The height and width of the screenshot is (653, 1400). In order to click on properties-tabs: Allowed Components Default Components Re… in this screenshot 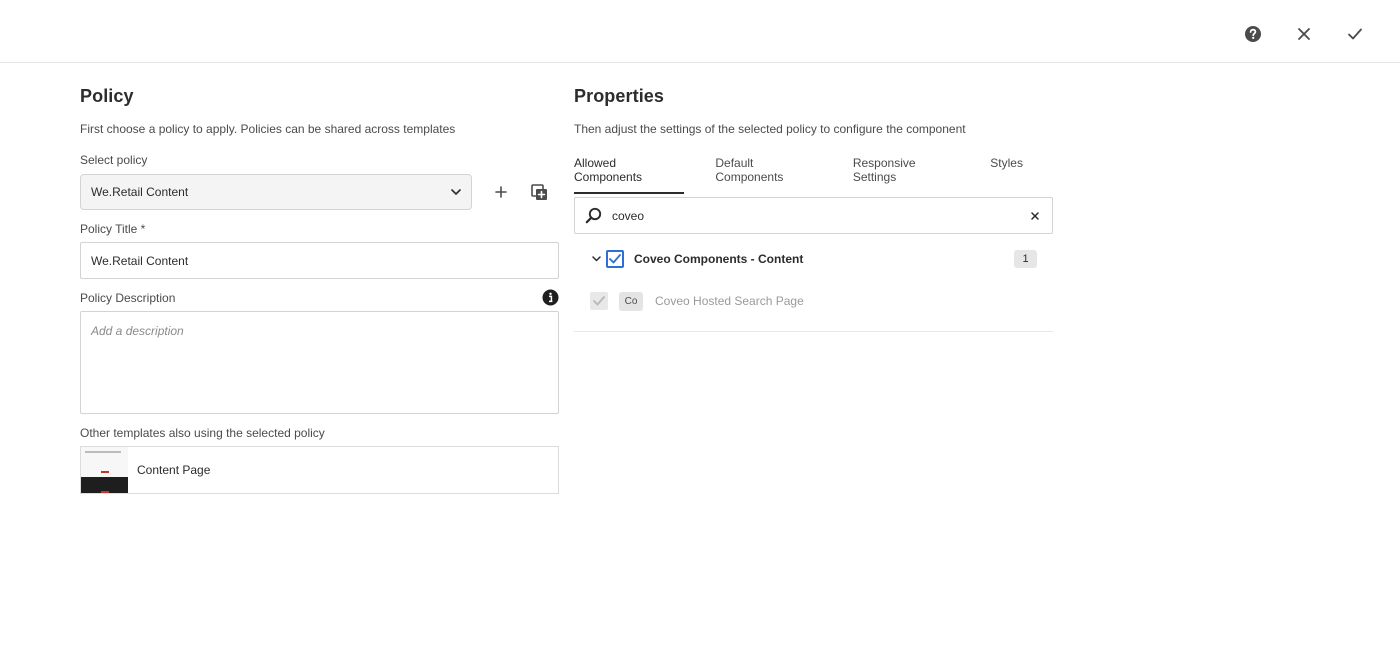, I will do `click(814, 175)`.